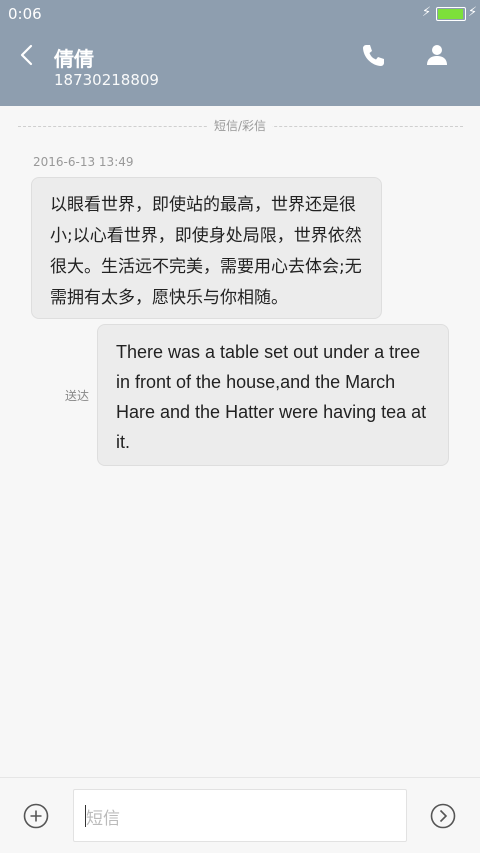 This screenshot has width=480, height=853. I want to click on person-icon, so click(437, 55).